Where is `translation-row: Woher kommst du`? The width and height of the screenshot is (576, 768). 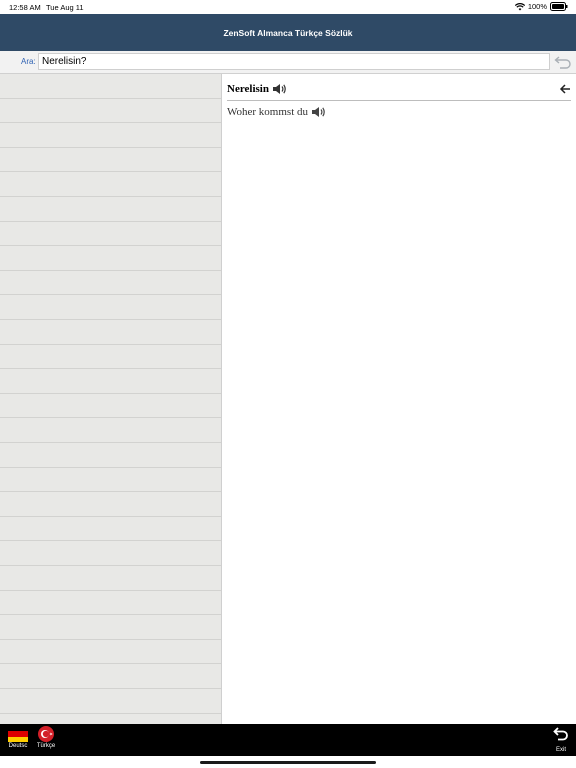
translation-row: Woher kommst du is located at coordinates (276, 112).